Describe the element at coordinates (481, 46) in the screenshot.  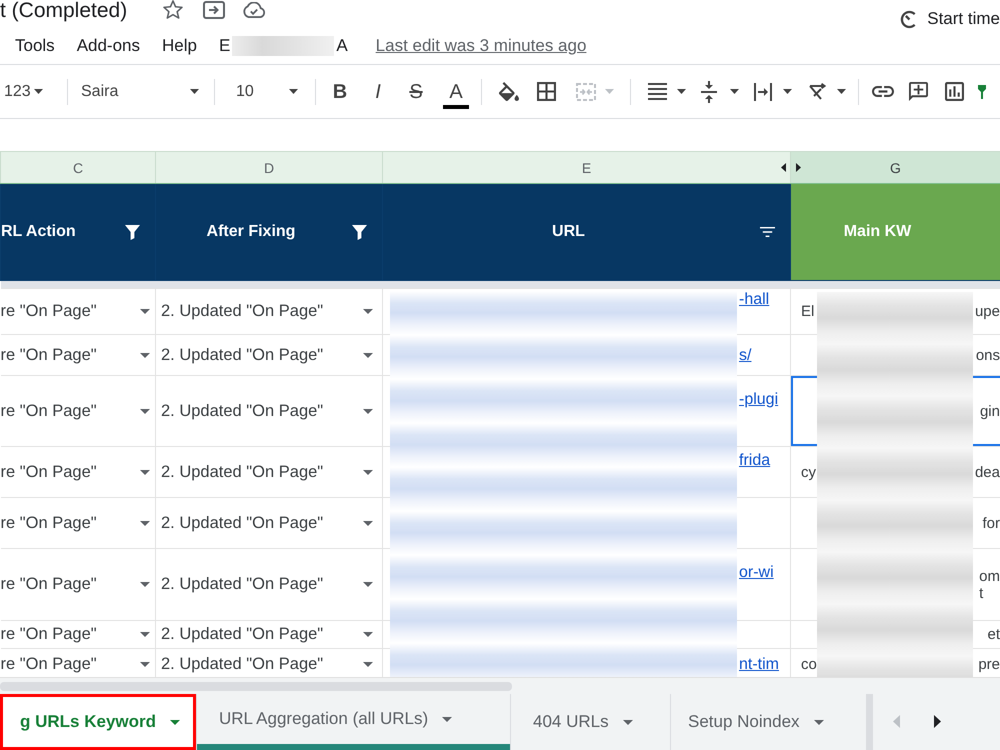
I see `last-edit-link: Last edit was 3 minutes ago` at that location.